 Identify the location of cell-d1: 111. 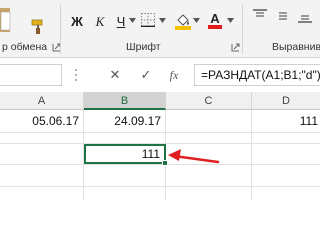
(286, 121).